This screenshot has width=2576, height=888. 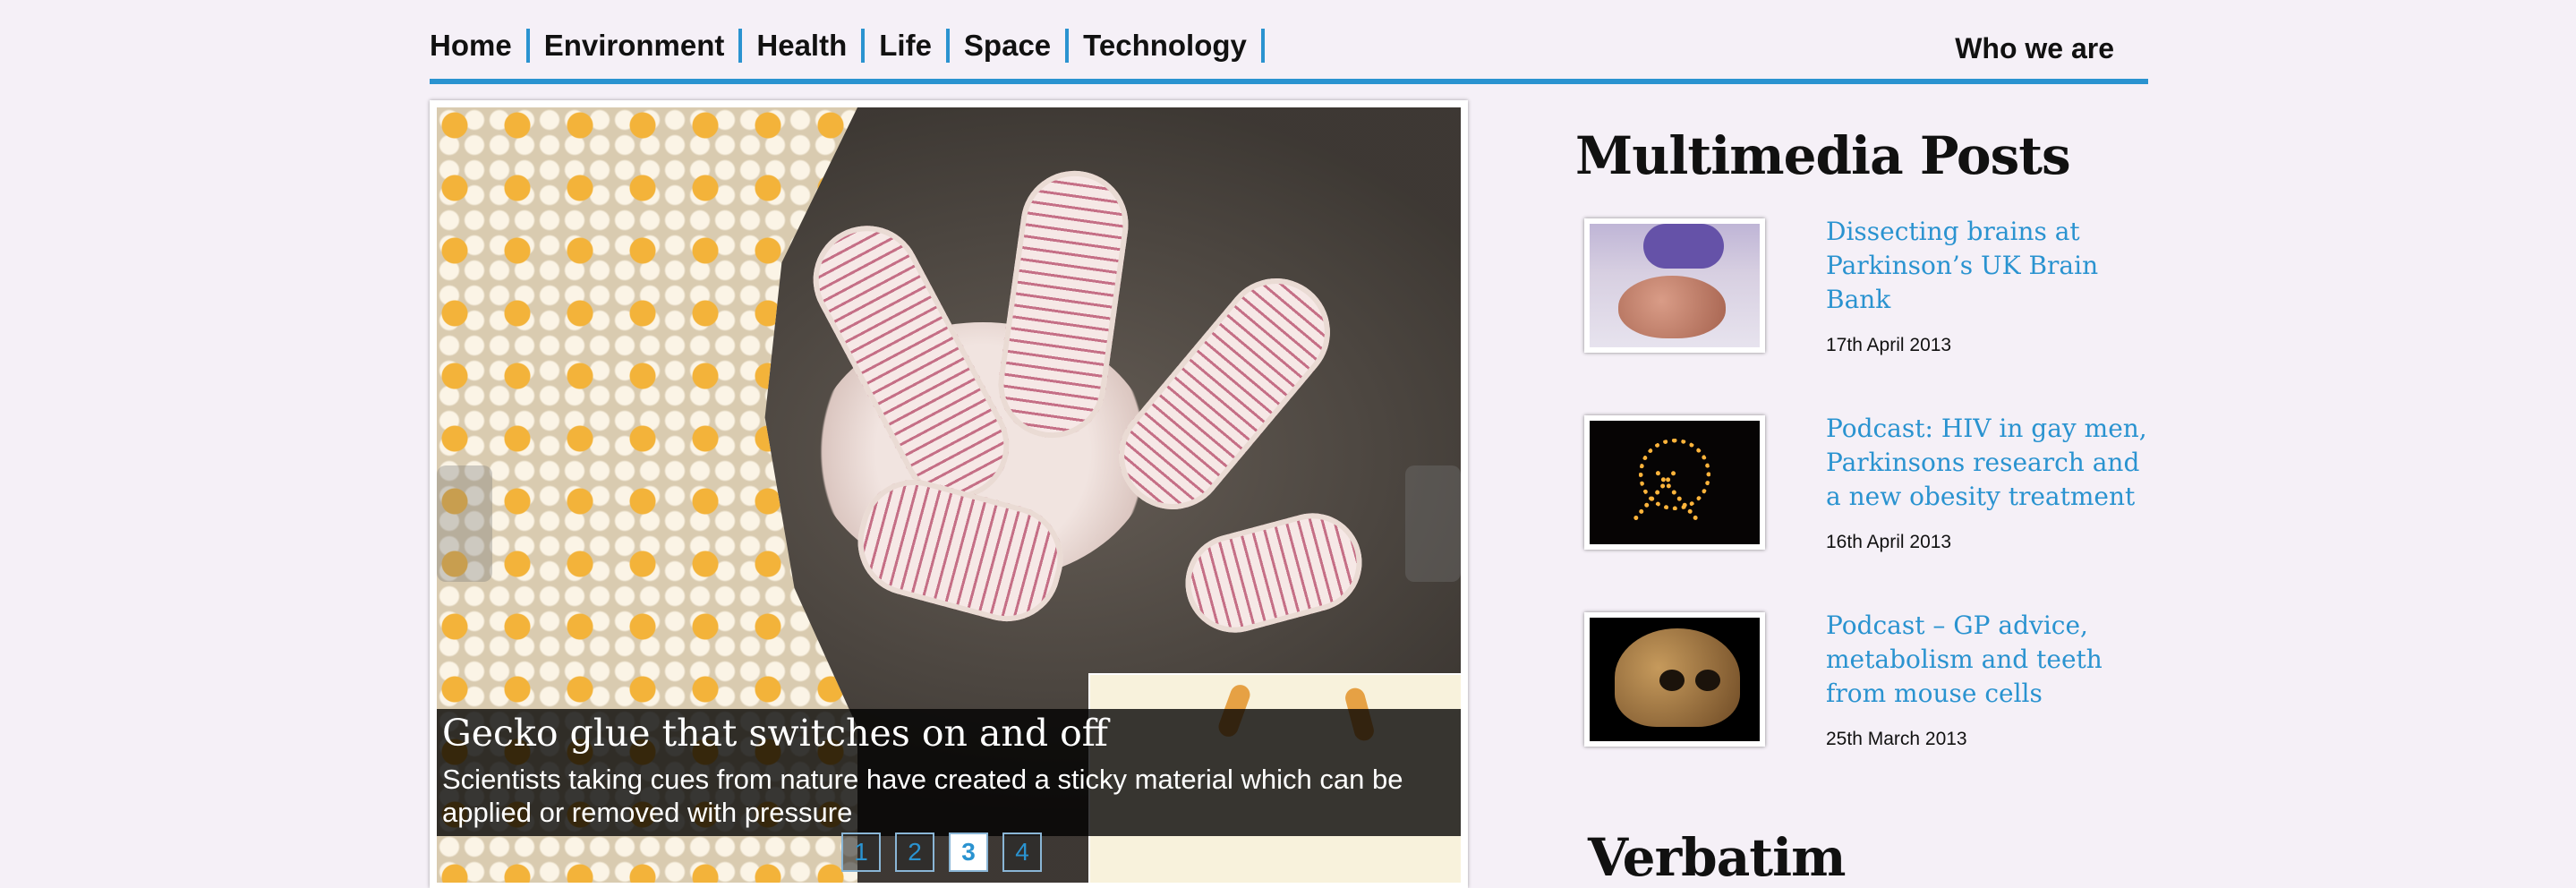 What do you see at coordinates (2034, 48) in the screenshot?
I see `nav-item-who-we-are: Who we are` at bounding box center [2034, 48].